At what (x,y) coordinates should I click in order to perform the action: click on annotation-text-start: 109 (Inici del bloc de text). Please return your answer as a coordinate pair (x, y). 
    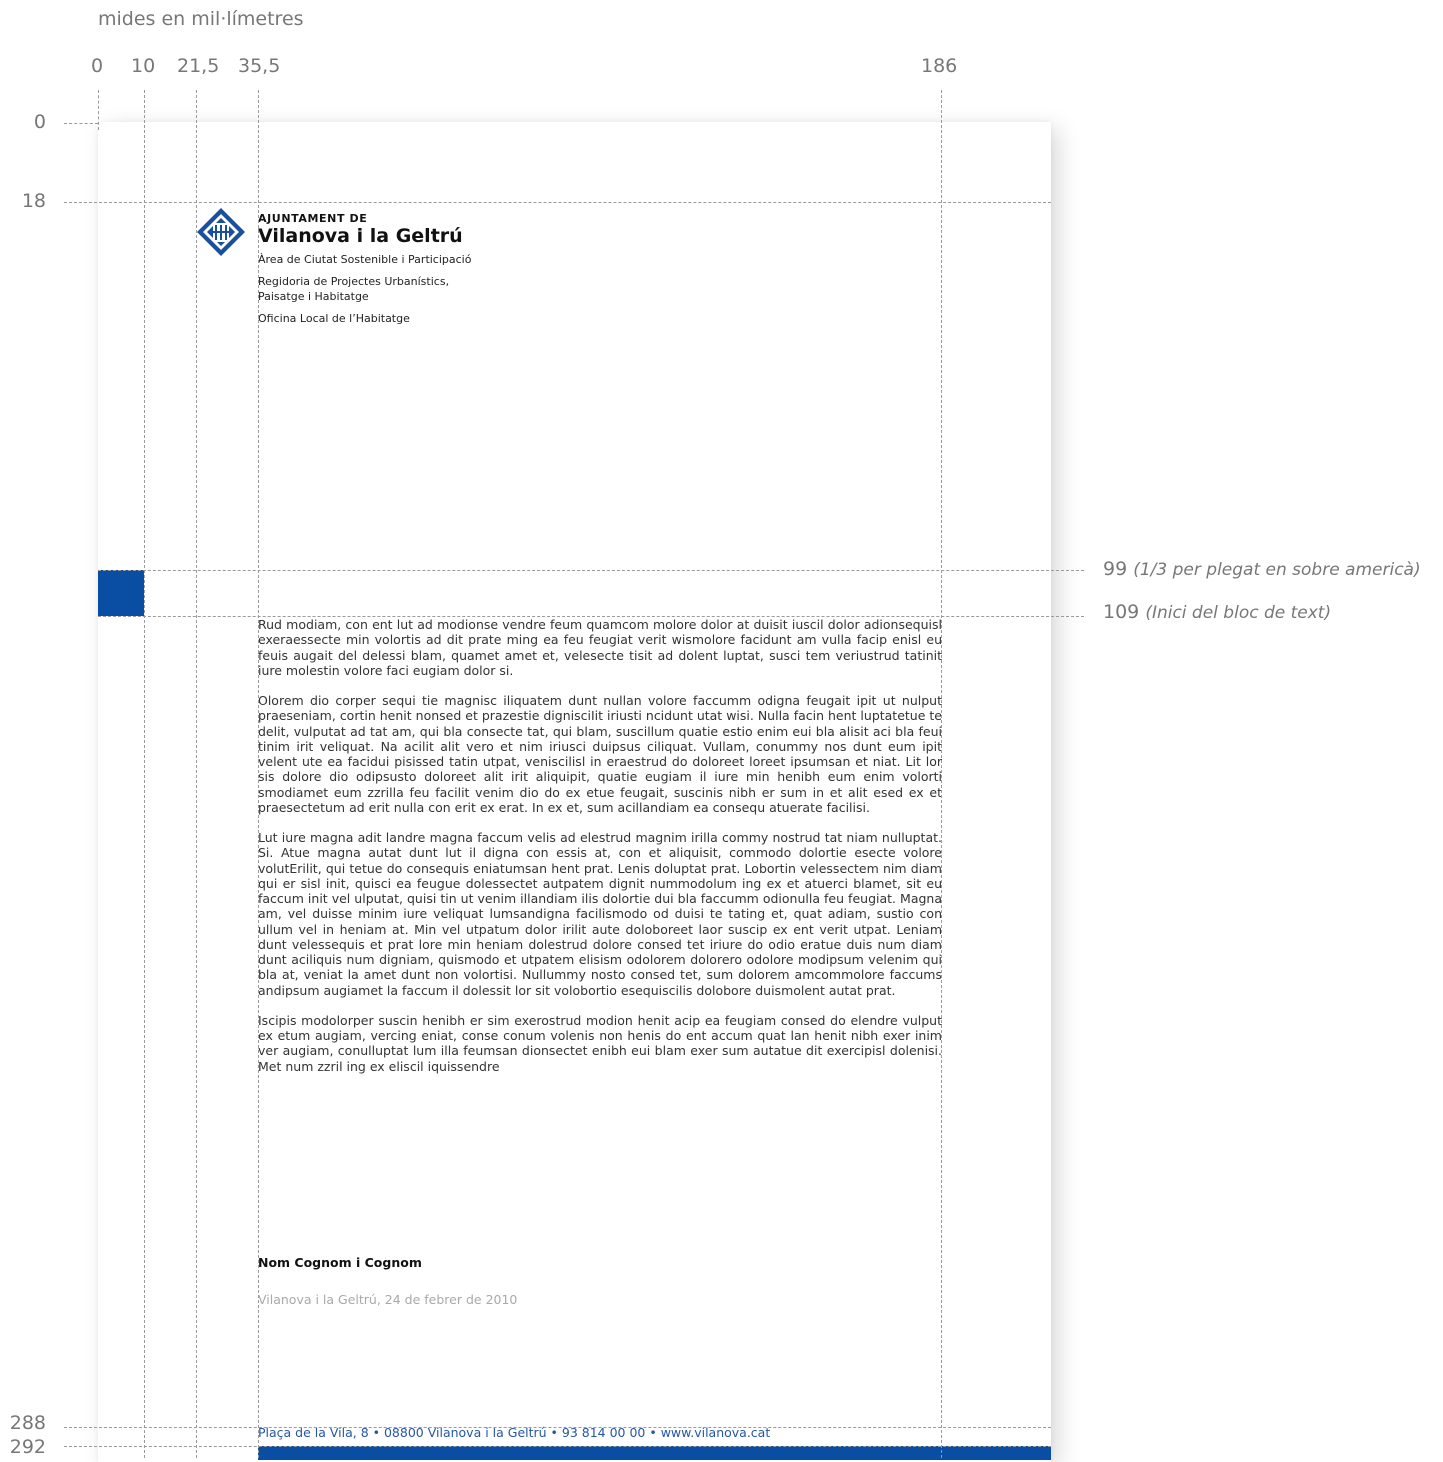
    Looking at the image, I should click on (1217, 612).